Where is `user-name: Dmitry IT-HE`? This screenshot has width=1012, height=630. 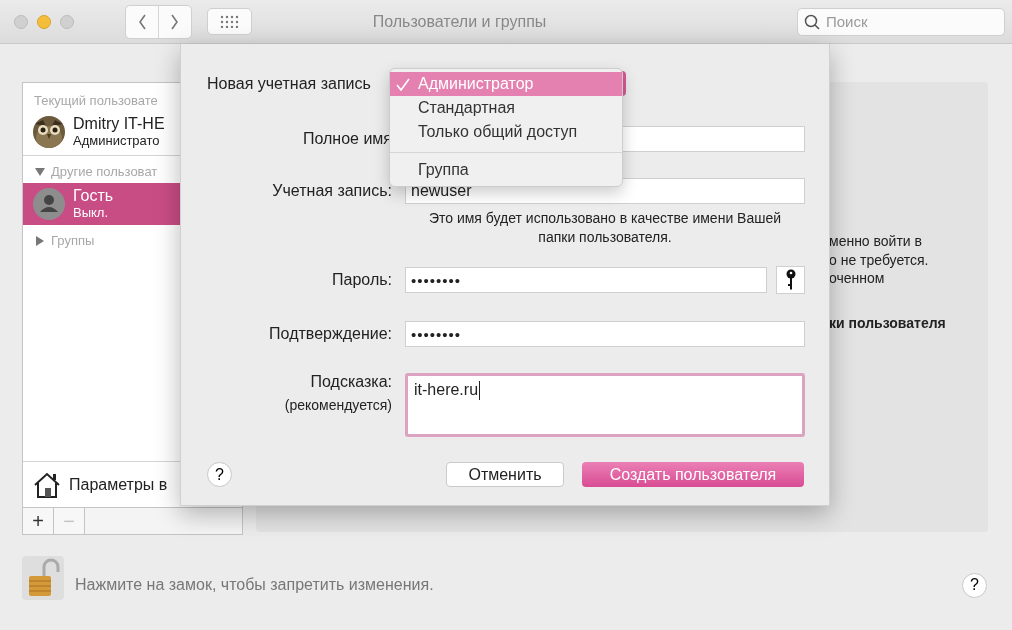 user-name: Dmitry IT-HE is located at coordinates (119, 124).